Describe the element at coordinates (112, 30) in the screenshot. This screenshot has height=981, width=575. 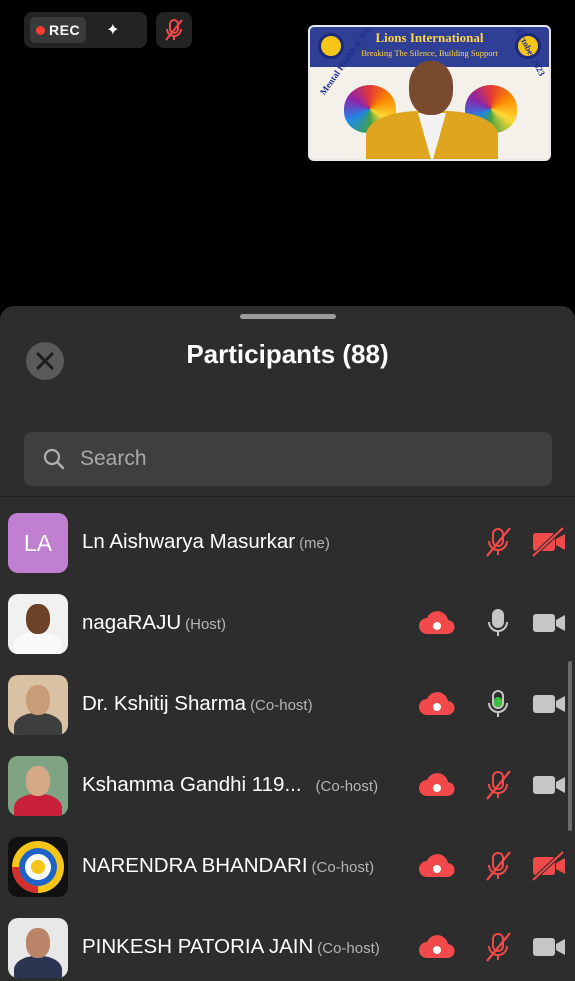
I see `ai-companion-sparkle-icon: ✦` at that location.